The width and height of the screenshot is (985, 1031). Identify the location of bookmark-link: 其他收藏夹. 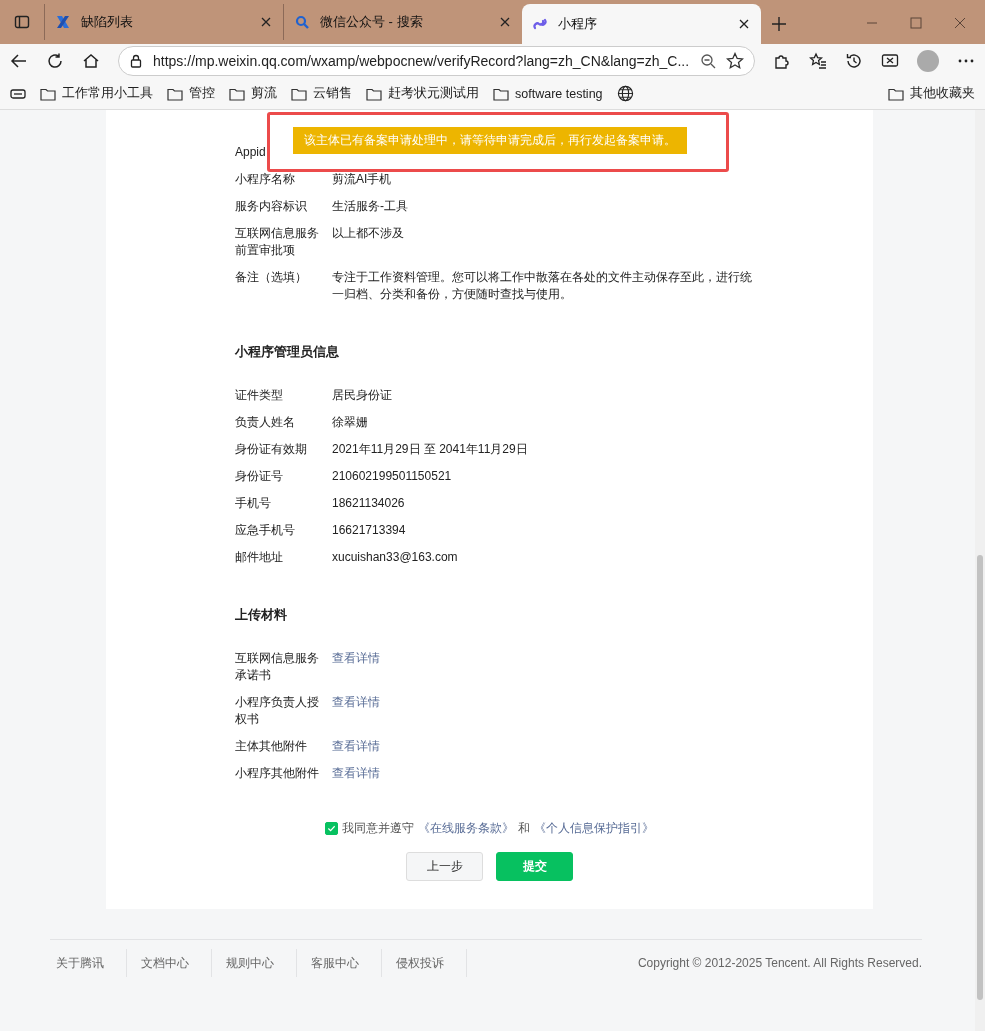
(942, 93).